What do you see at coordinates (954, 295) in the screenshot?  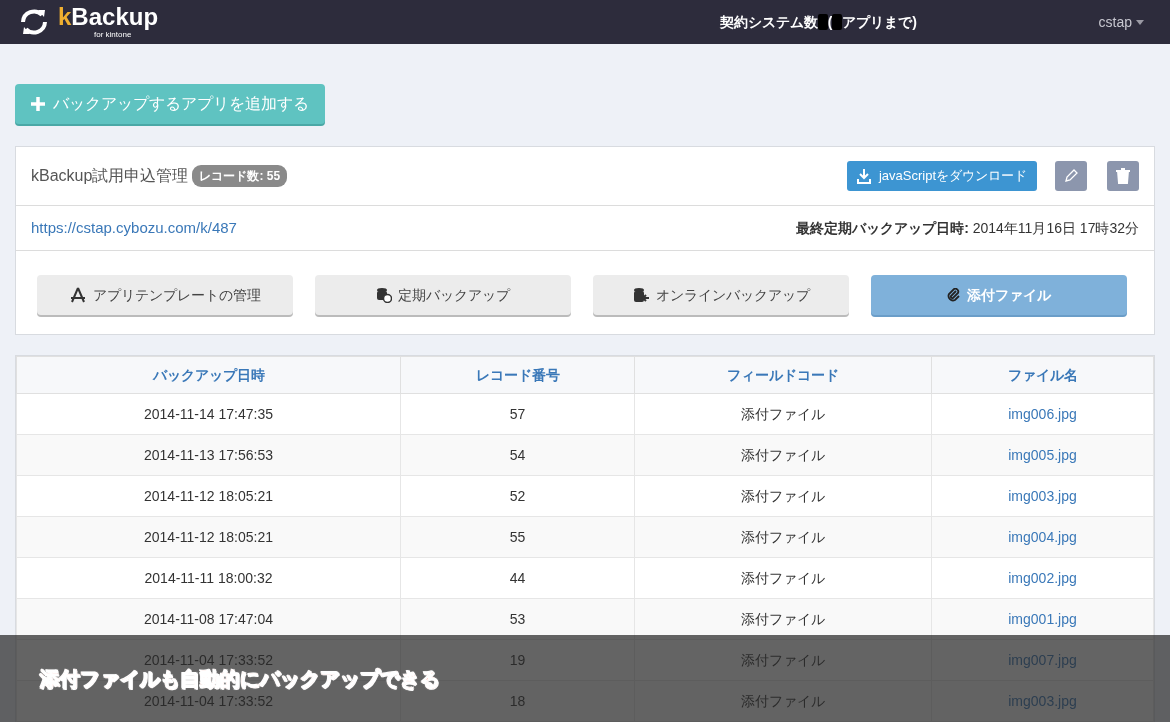 I see `paperclip-icon` at bounding box center [954, 295].